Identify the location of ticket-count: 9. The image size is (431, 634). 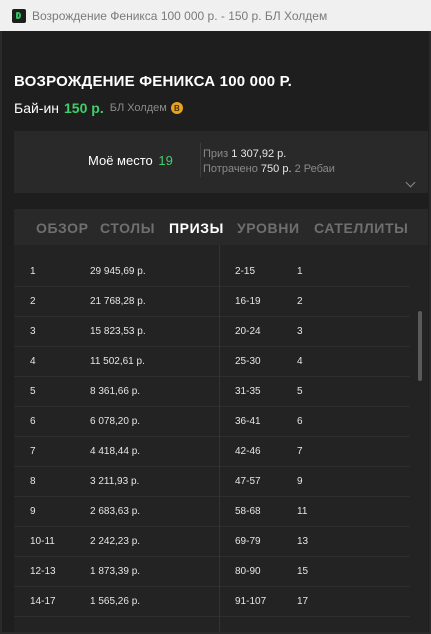
(300, 481).